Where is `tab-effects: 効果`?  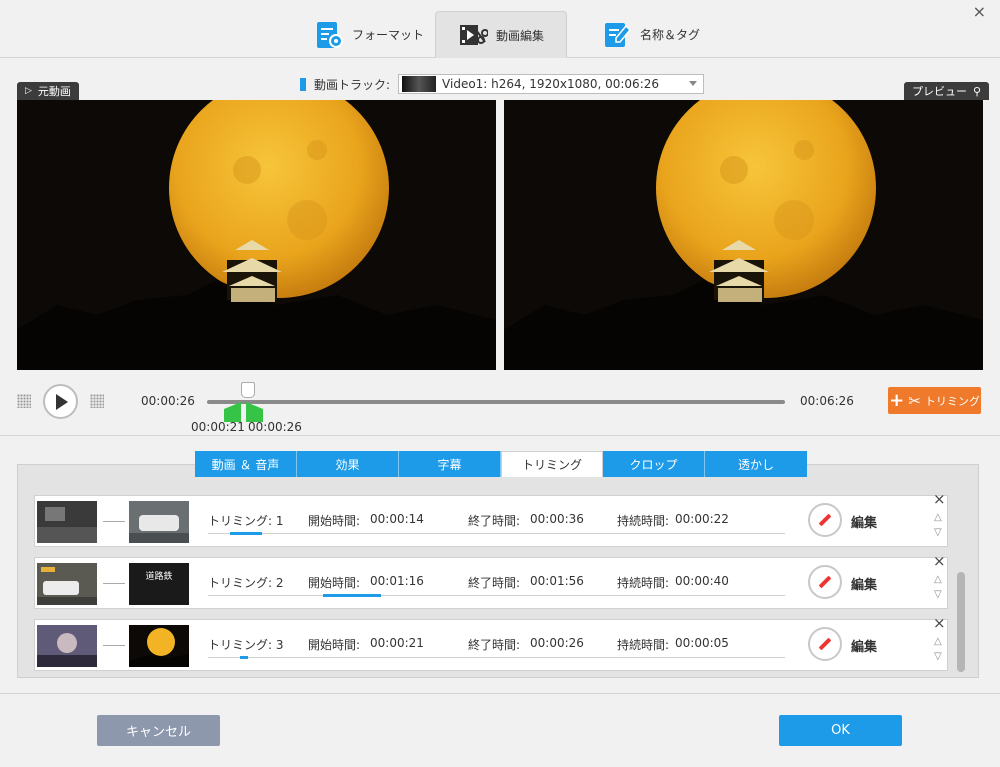 tab-effects: 効果 is located at coordinates (348, 464).